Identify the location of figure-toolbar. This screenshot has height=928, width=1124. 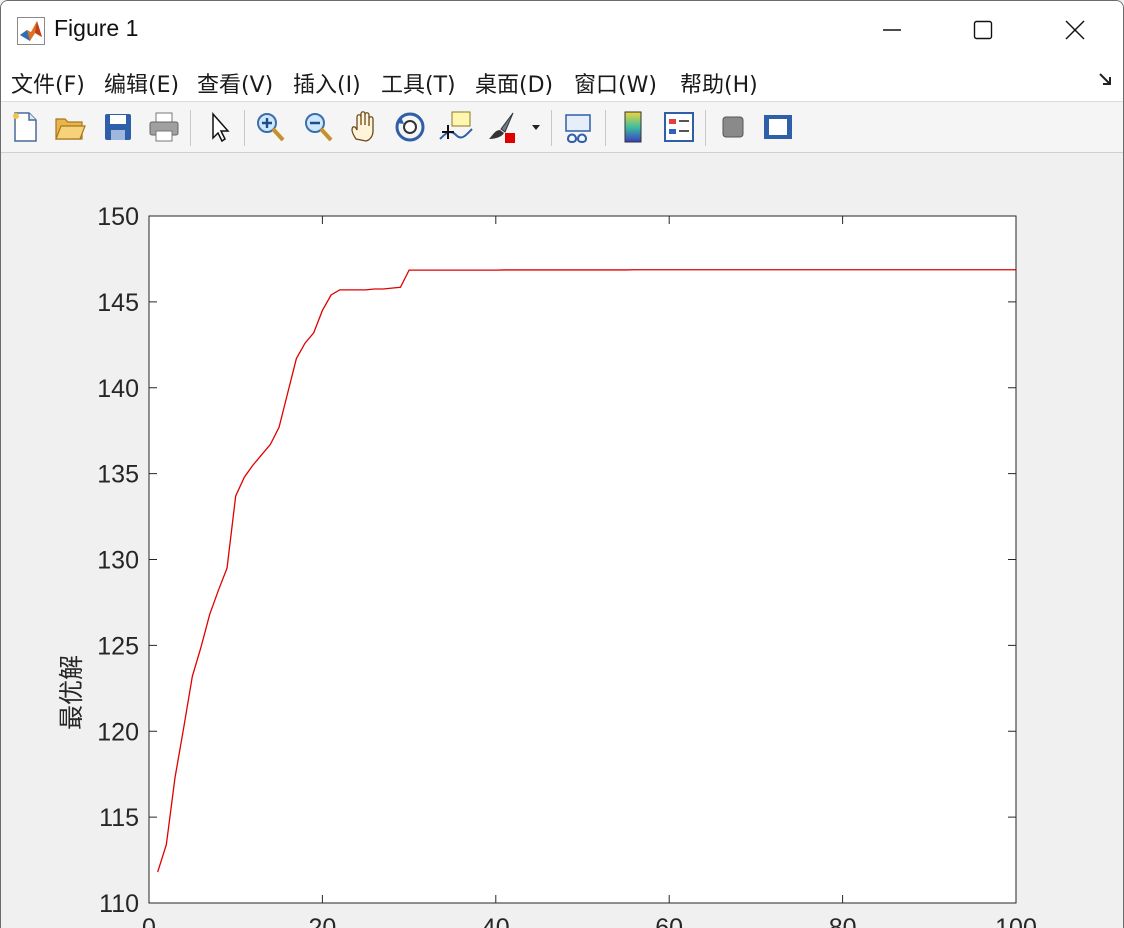
(562, 127).